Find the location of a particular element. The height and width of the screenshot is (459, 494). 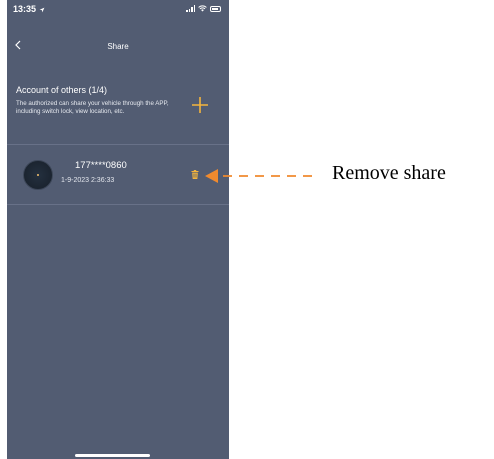

annotation-arrow is located at coordinates (261, 176).